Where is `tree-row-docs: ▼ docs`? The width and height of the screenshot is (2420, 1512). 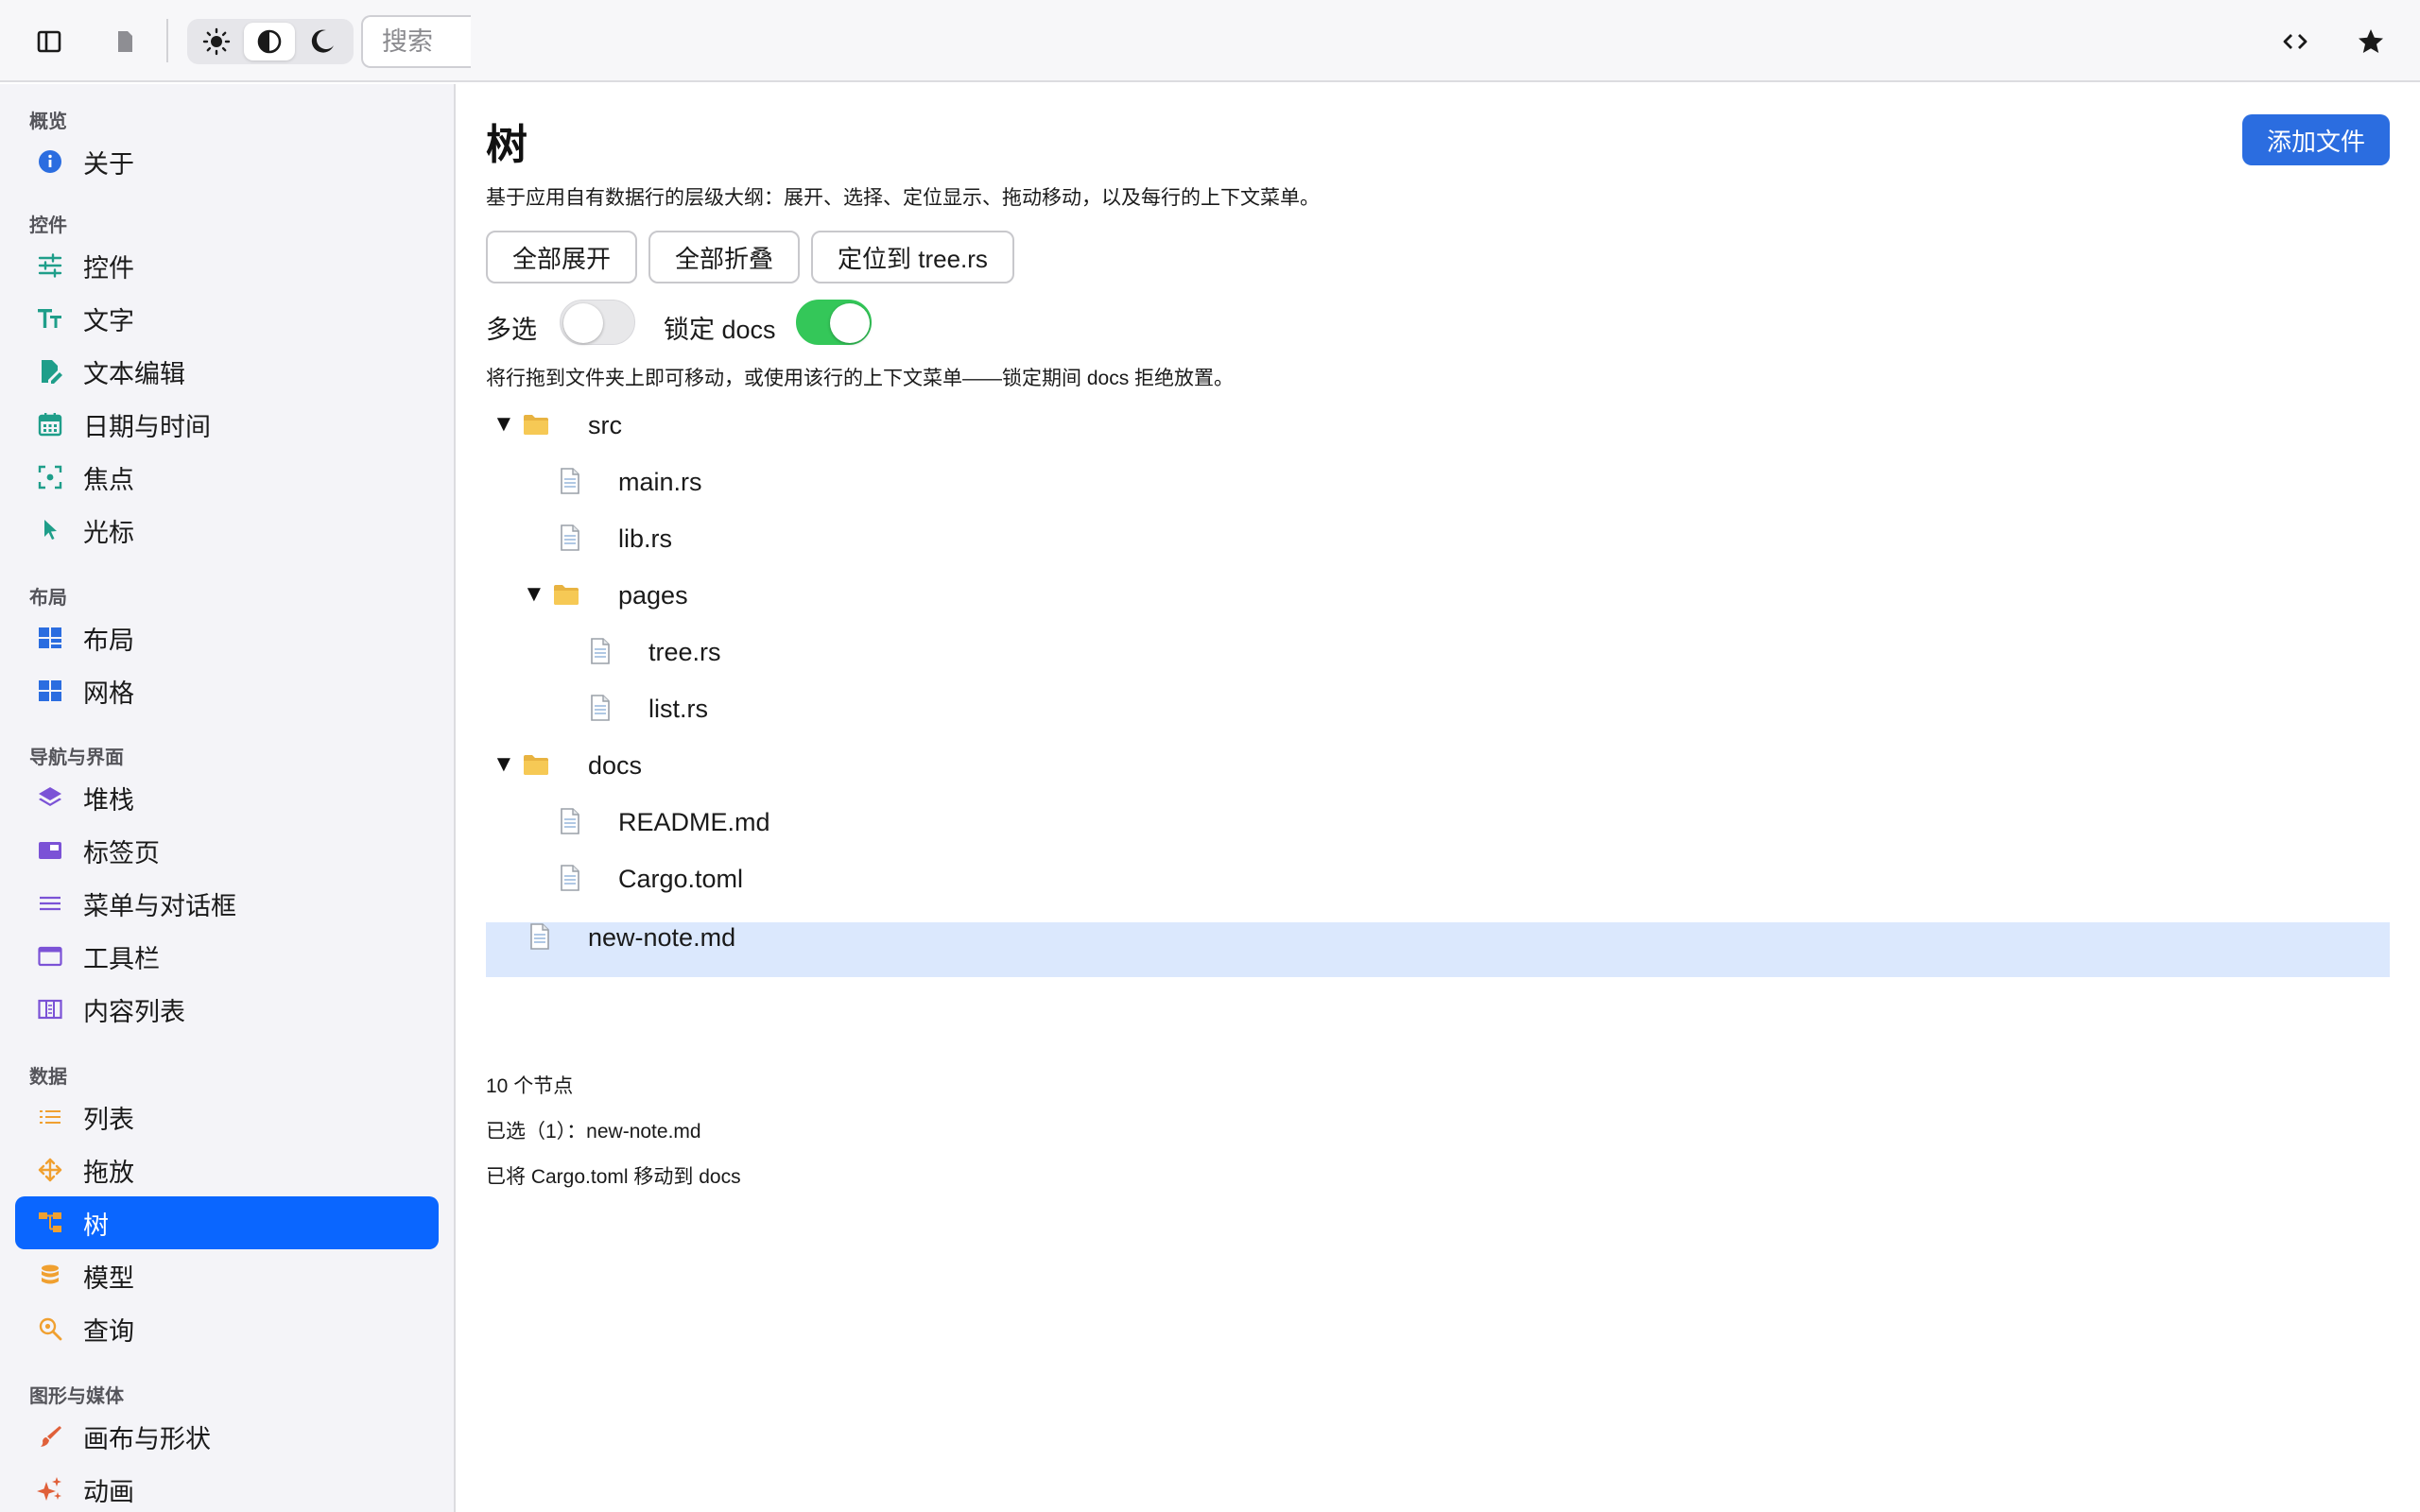 tree-row-docs: ▼ docs is located at coordinates (1438, 765).